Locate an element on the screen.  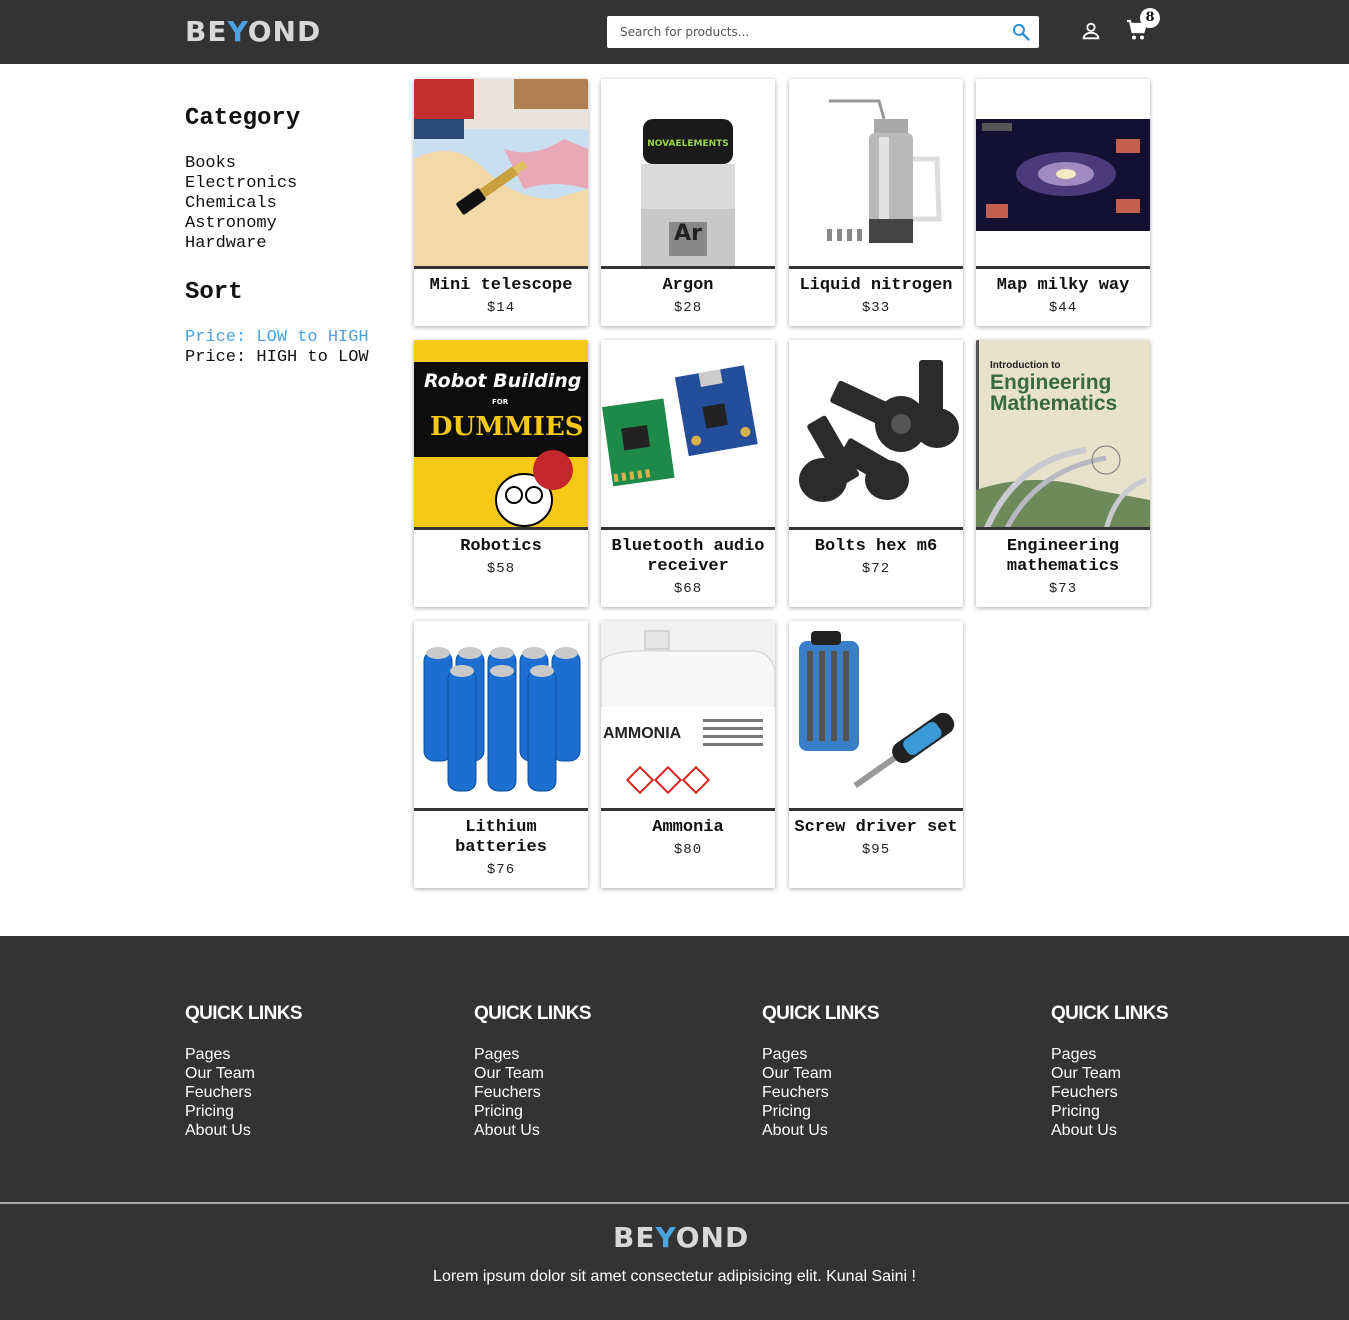
product-image: Introduction to Engineering Mathematics is located at coordinates (1063, 435).